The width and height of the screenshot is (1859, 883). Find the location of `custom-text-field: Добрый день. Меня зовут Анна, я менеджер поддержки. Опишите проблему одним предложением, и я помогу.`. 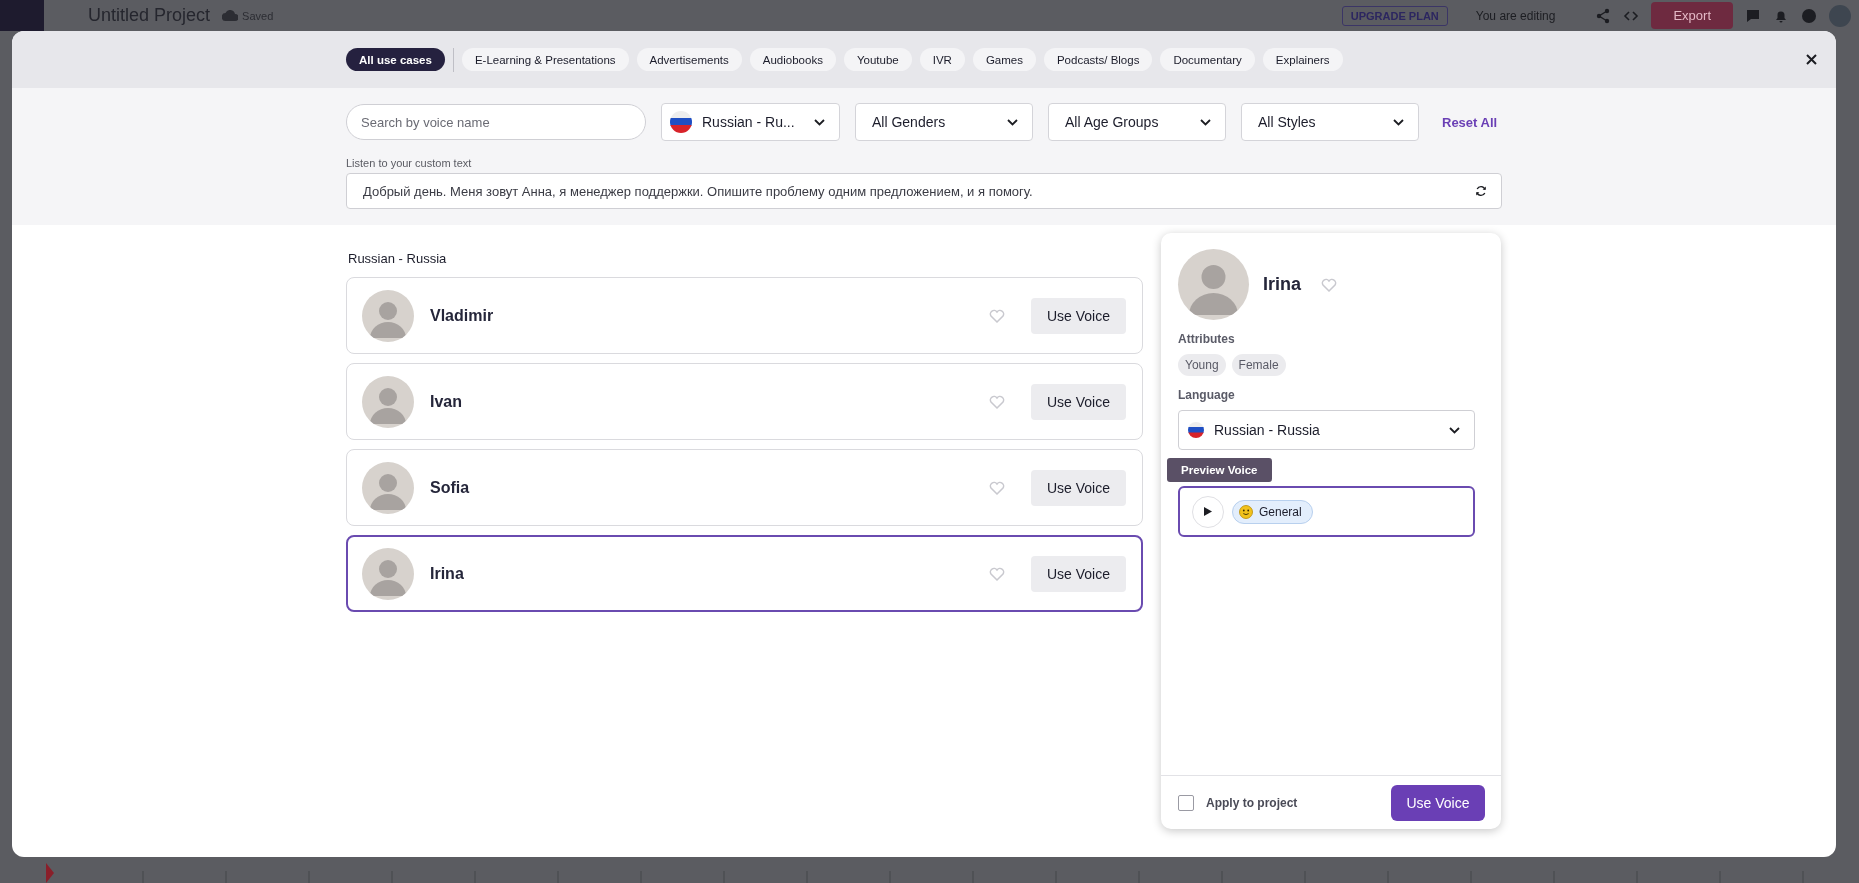

custom-text-field: Добрый день. Меня зовут Анна, я менеджер поддержки. Опишите проблему одним предложением, и я помогу. is located at coordinates (924, 191).